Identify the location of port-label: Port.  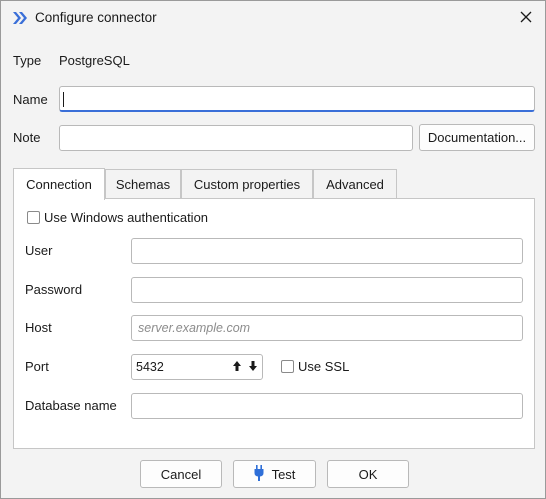
(37, 366).